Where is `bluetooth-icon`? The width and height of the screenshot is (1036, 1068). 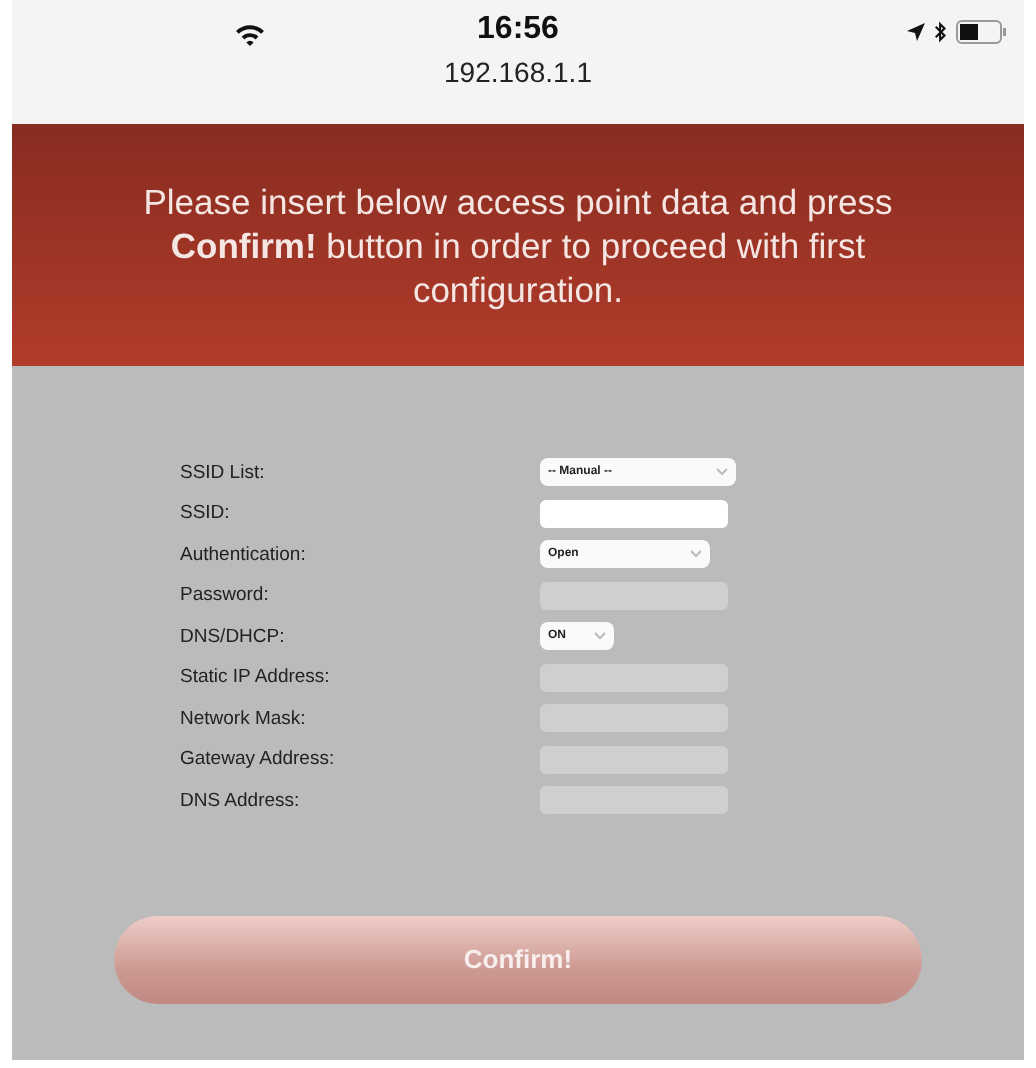
bluetooth-icon is located at coordinates (941, 32).